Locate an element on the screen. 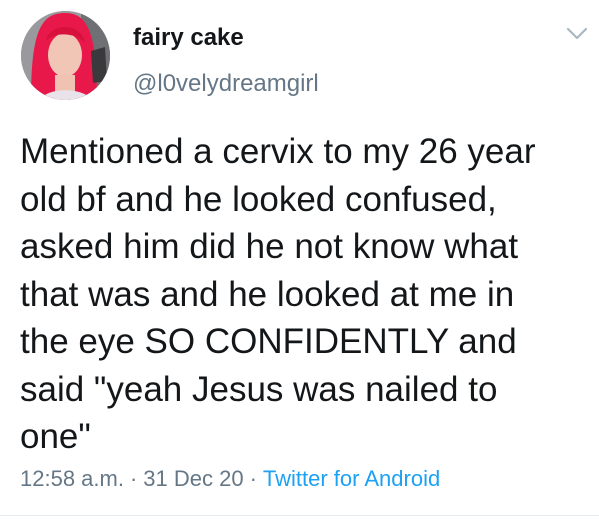 Image resolution: width=599 pixels, height=519 pixels. avatar is located at coordinates (65, 55).